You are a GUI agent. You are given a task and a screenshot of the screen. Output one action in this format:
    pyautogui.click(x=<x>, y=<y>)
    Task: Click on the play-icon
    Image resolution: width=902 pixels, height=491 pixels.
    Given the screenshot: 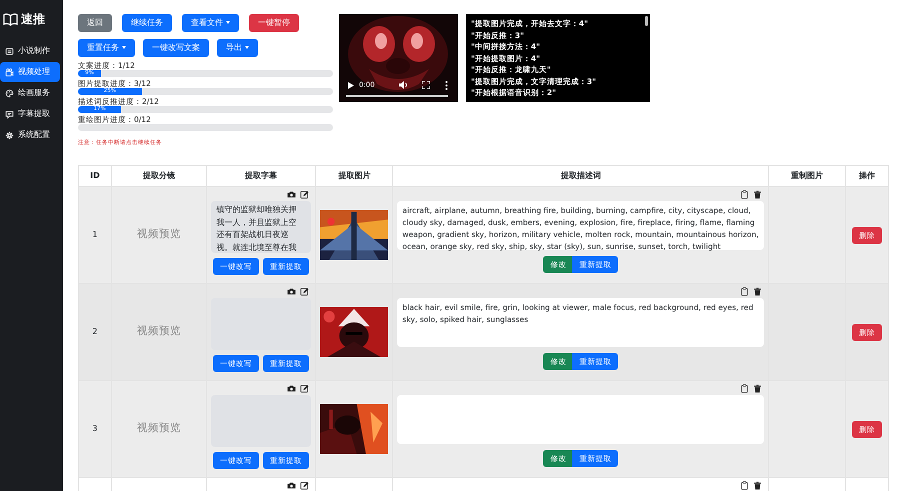 What is the action you would take?
    pyautogui.click(x=351, y=85)
    